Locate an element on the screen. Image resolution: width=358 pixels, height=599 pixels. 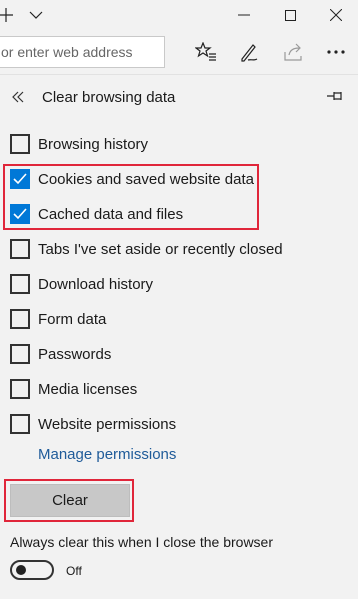
share-icon is located at coordinates (294, 52).